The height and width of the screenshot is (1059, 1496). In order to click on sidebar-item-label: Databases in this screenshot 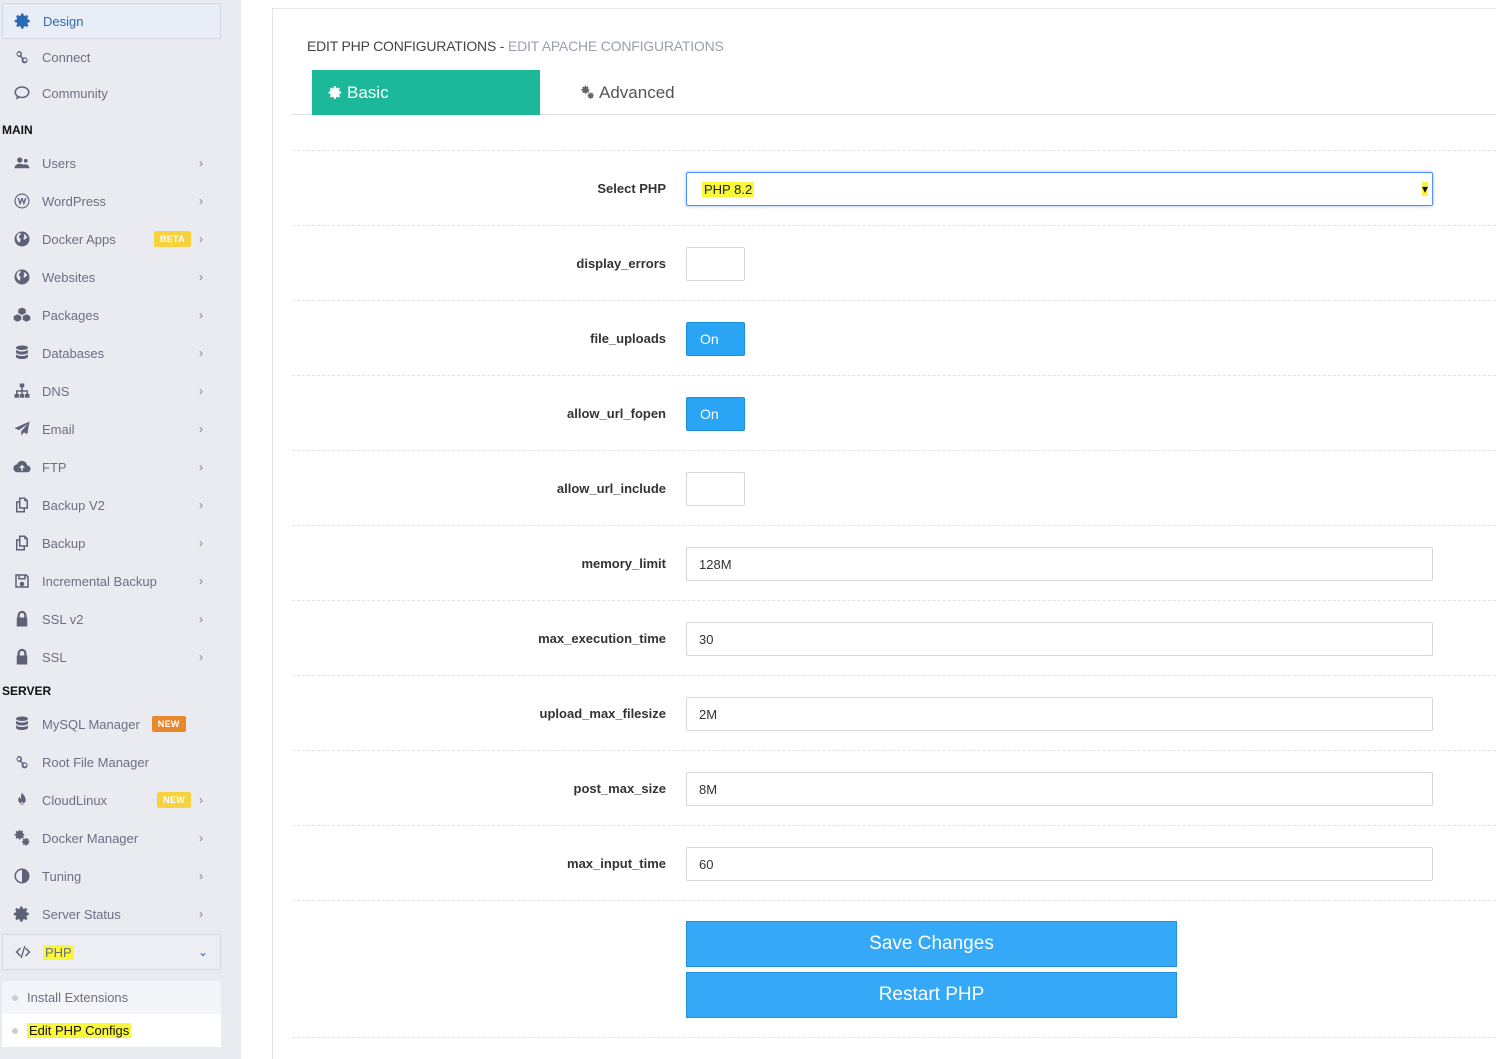, I will do `click(73, 353)`.